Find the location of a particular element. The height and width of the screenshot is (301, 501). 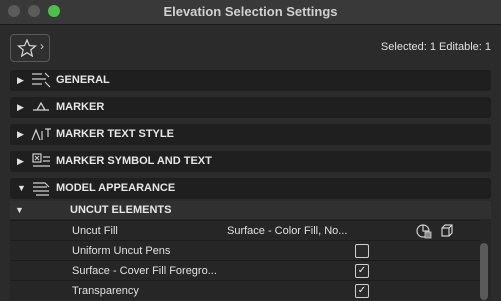

section-label: MARKER SYMBOL AND TEXT is located at coordinates (134, 161).